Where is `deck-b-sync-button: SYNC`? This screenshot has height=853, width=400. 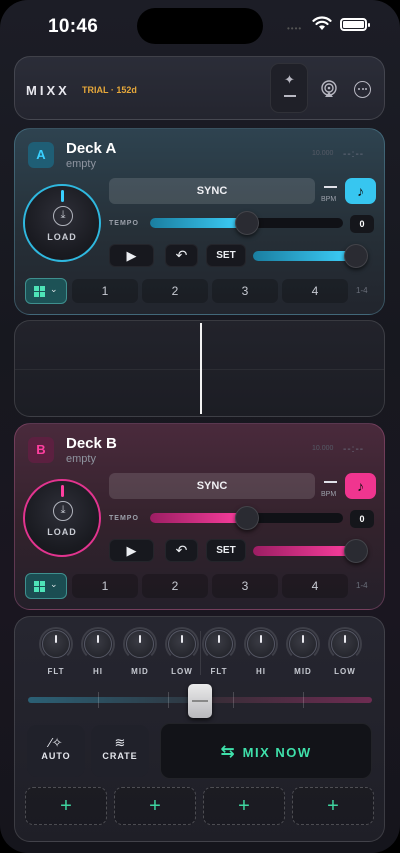 deck-b-sync-button: SYNC is located at coordinates (212, 486).